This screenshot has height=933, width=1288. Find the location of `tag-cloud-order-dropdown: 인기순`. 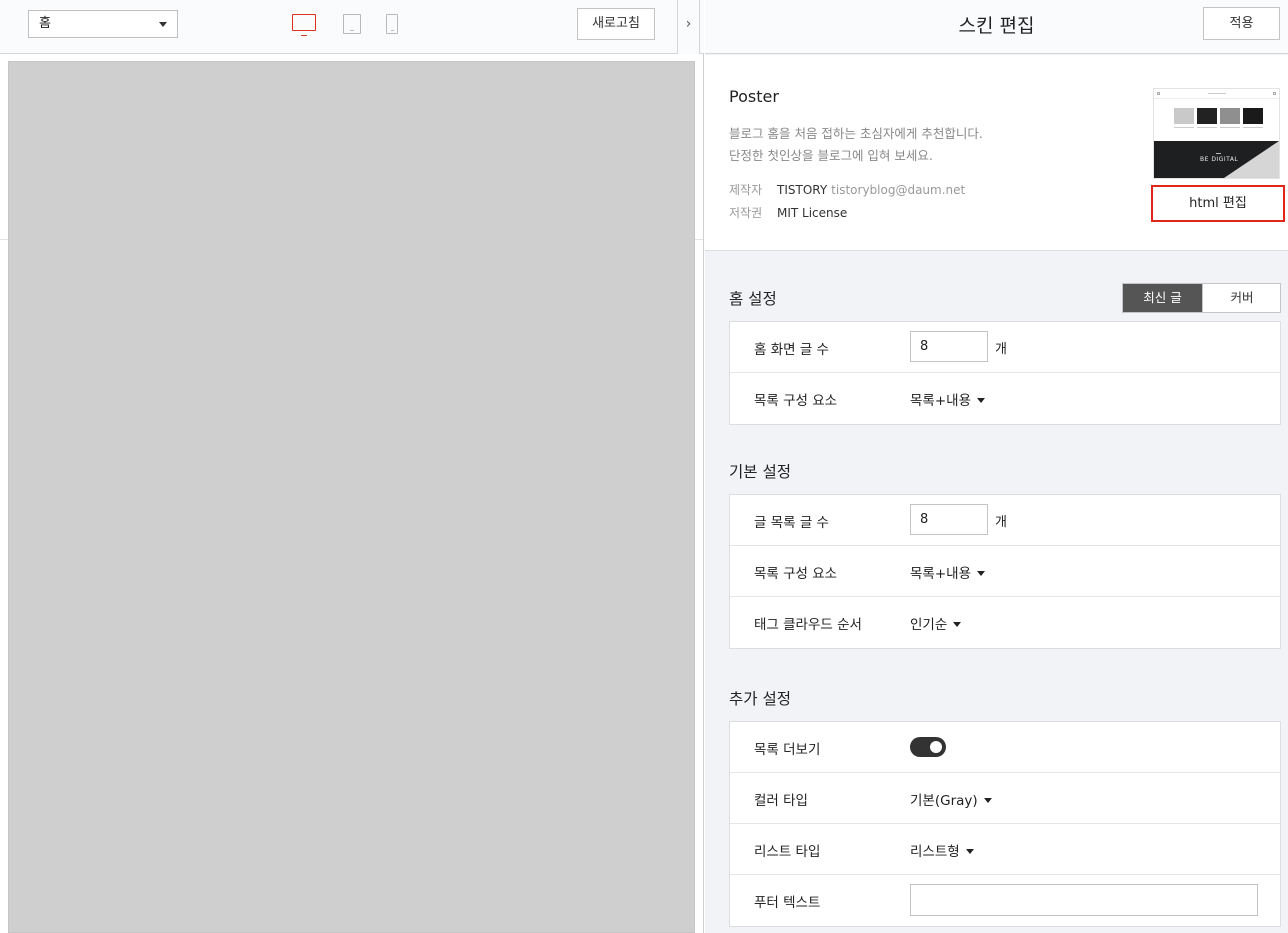

tag-cloud-order-dropdown: 인기순 is located at coordinates (936, 623).